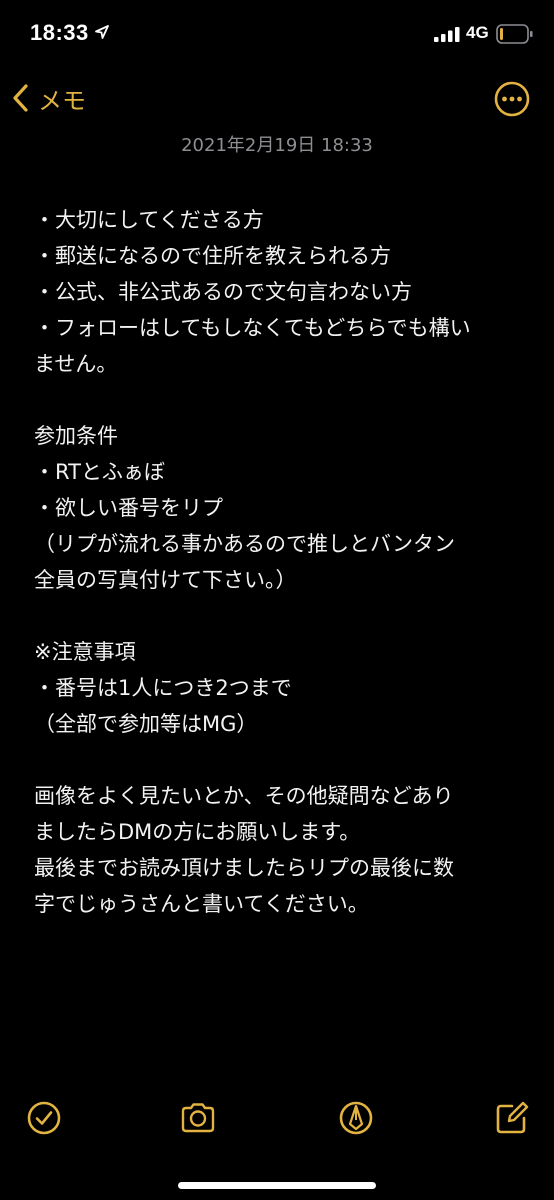 The height and width of the screenshot is (1200, 554). What do you see at coordinates (62, 100) in the screenshot?
I see `back-button-label: メモ` at bounding box center [62, 100].